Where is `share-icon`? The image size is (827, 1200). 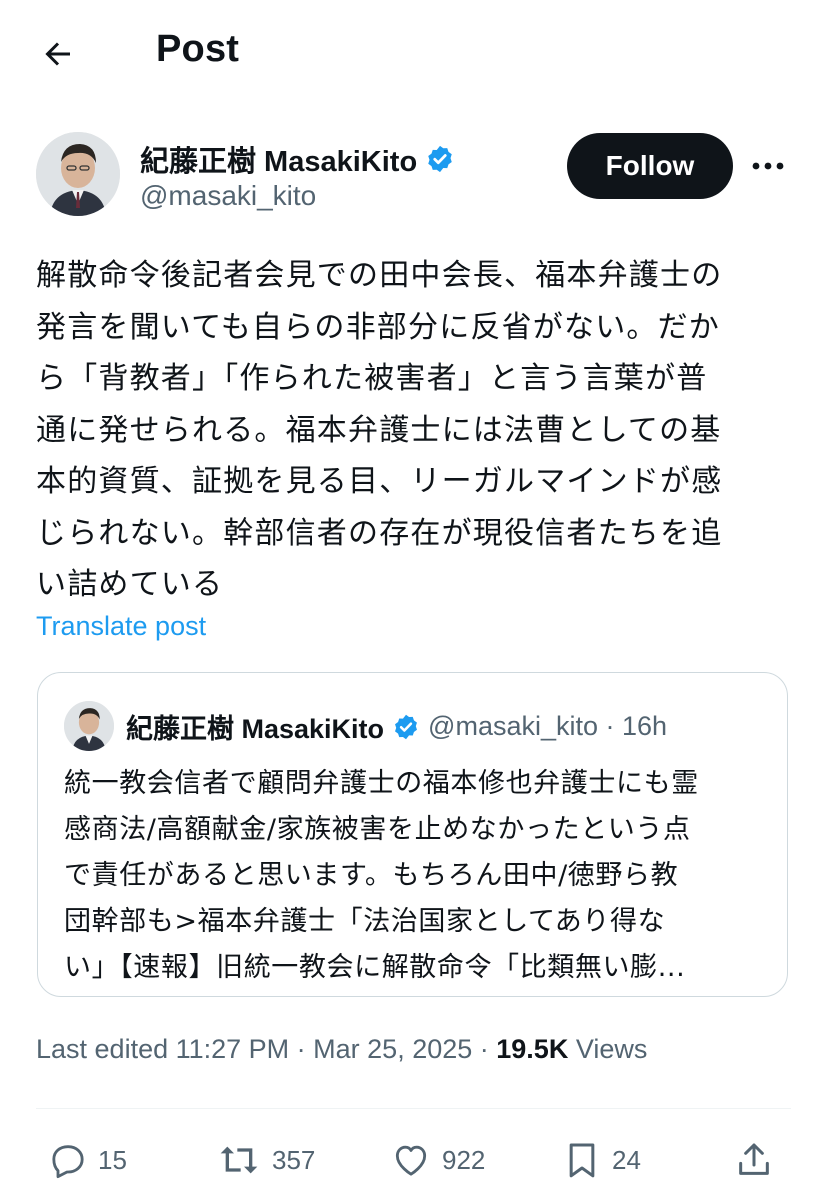
share-icon is located at coordinates (754, 1159).